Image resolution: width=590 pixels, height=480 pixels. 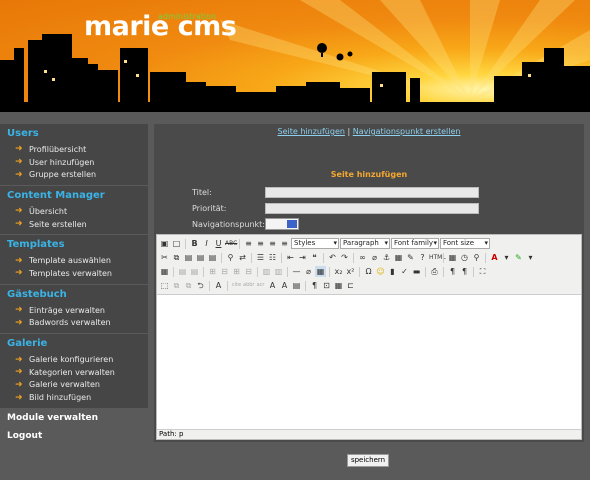 I want to click on pagebreak-icon: ⊏, so click(x=350, y=285).